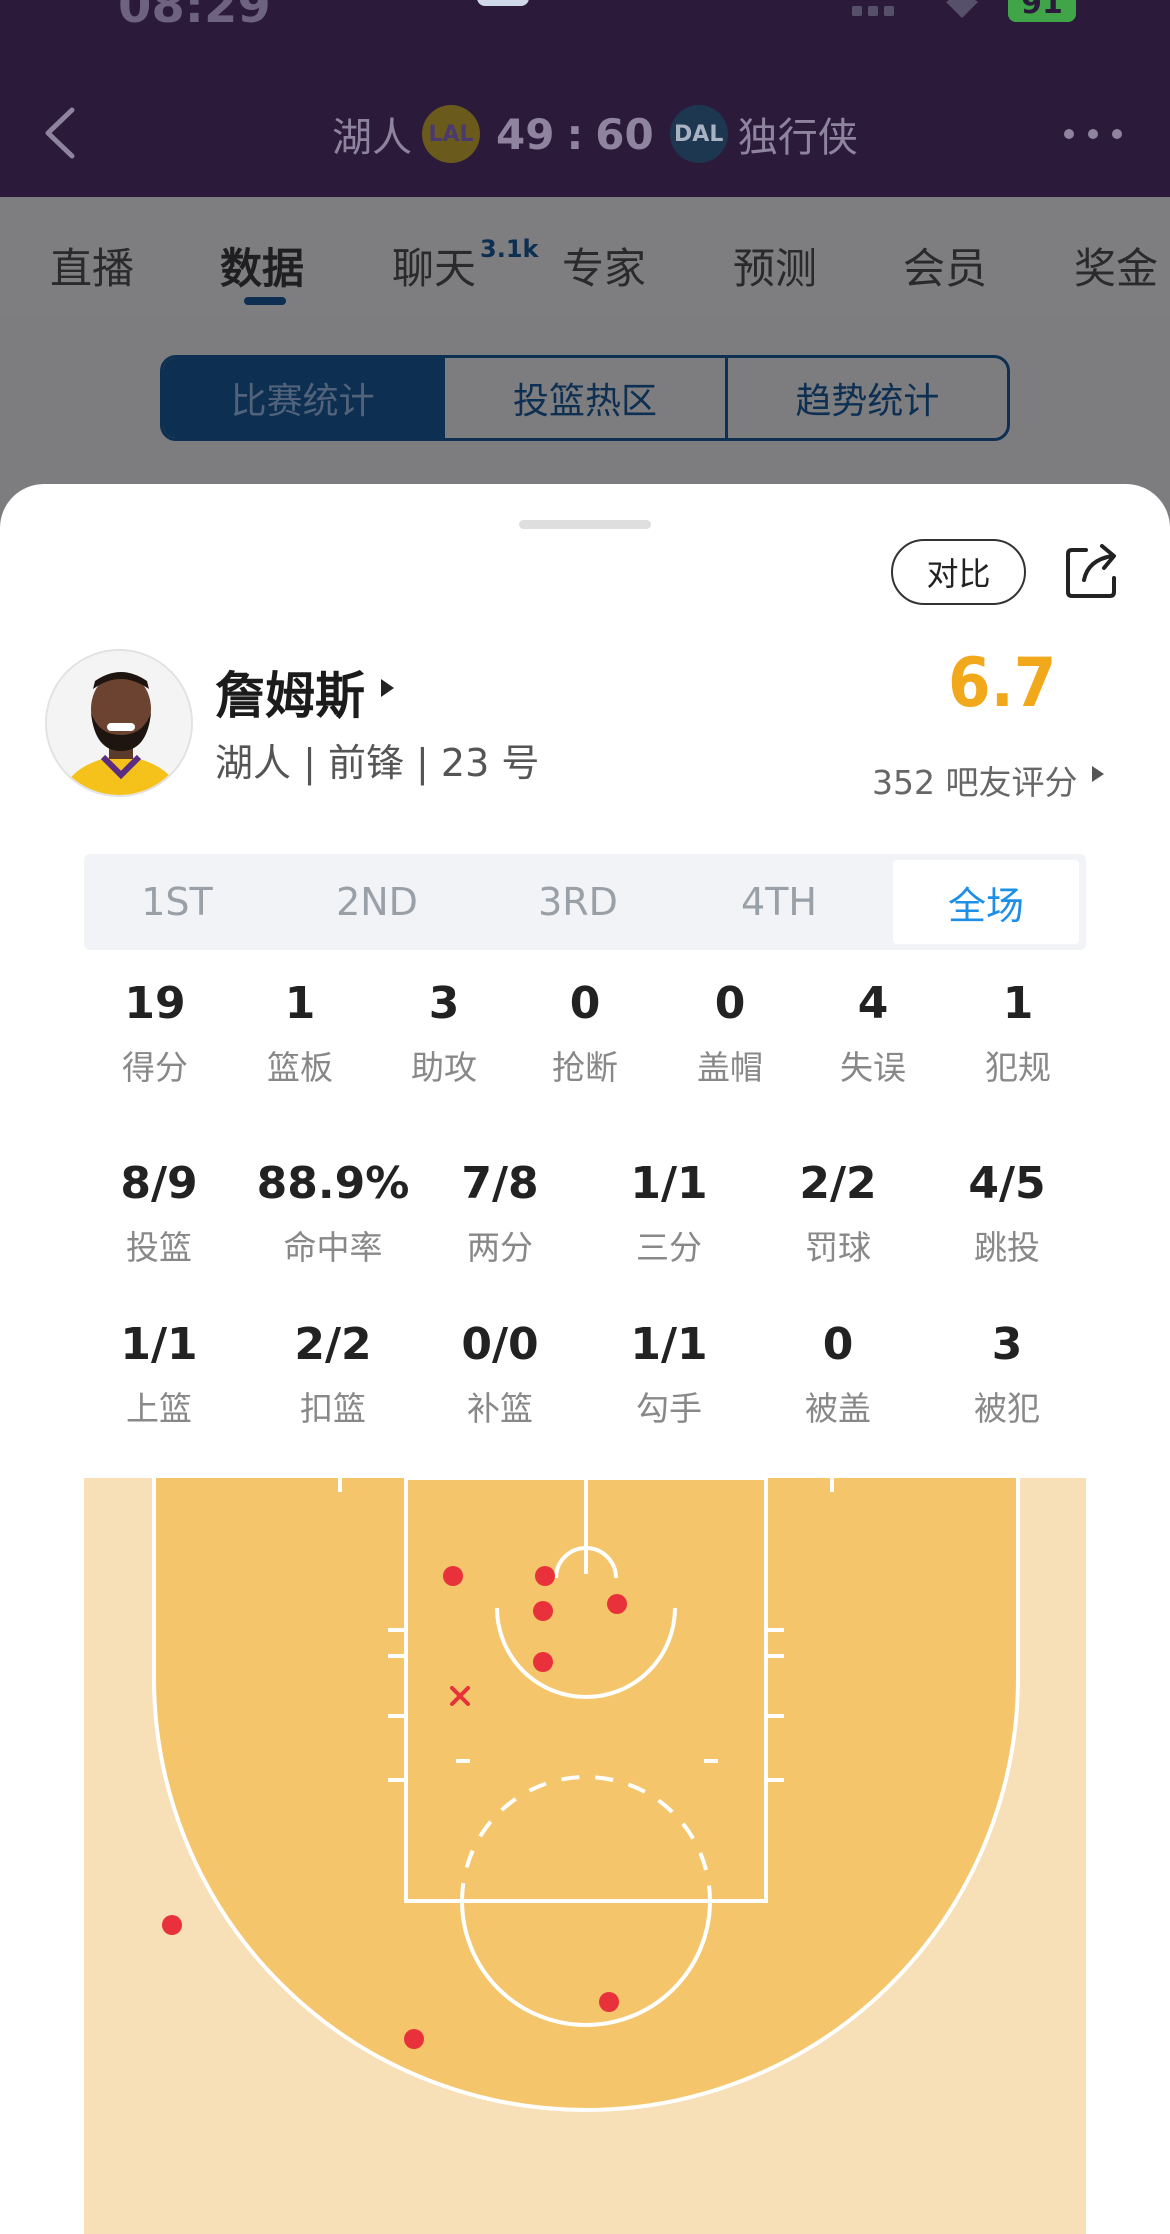 The height and width of the screenshot is (2234, 1170). I want to click on stat-layups: 1/1 上篮, so click(159, 1373).